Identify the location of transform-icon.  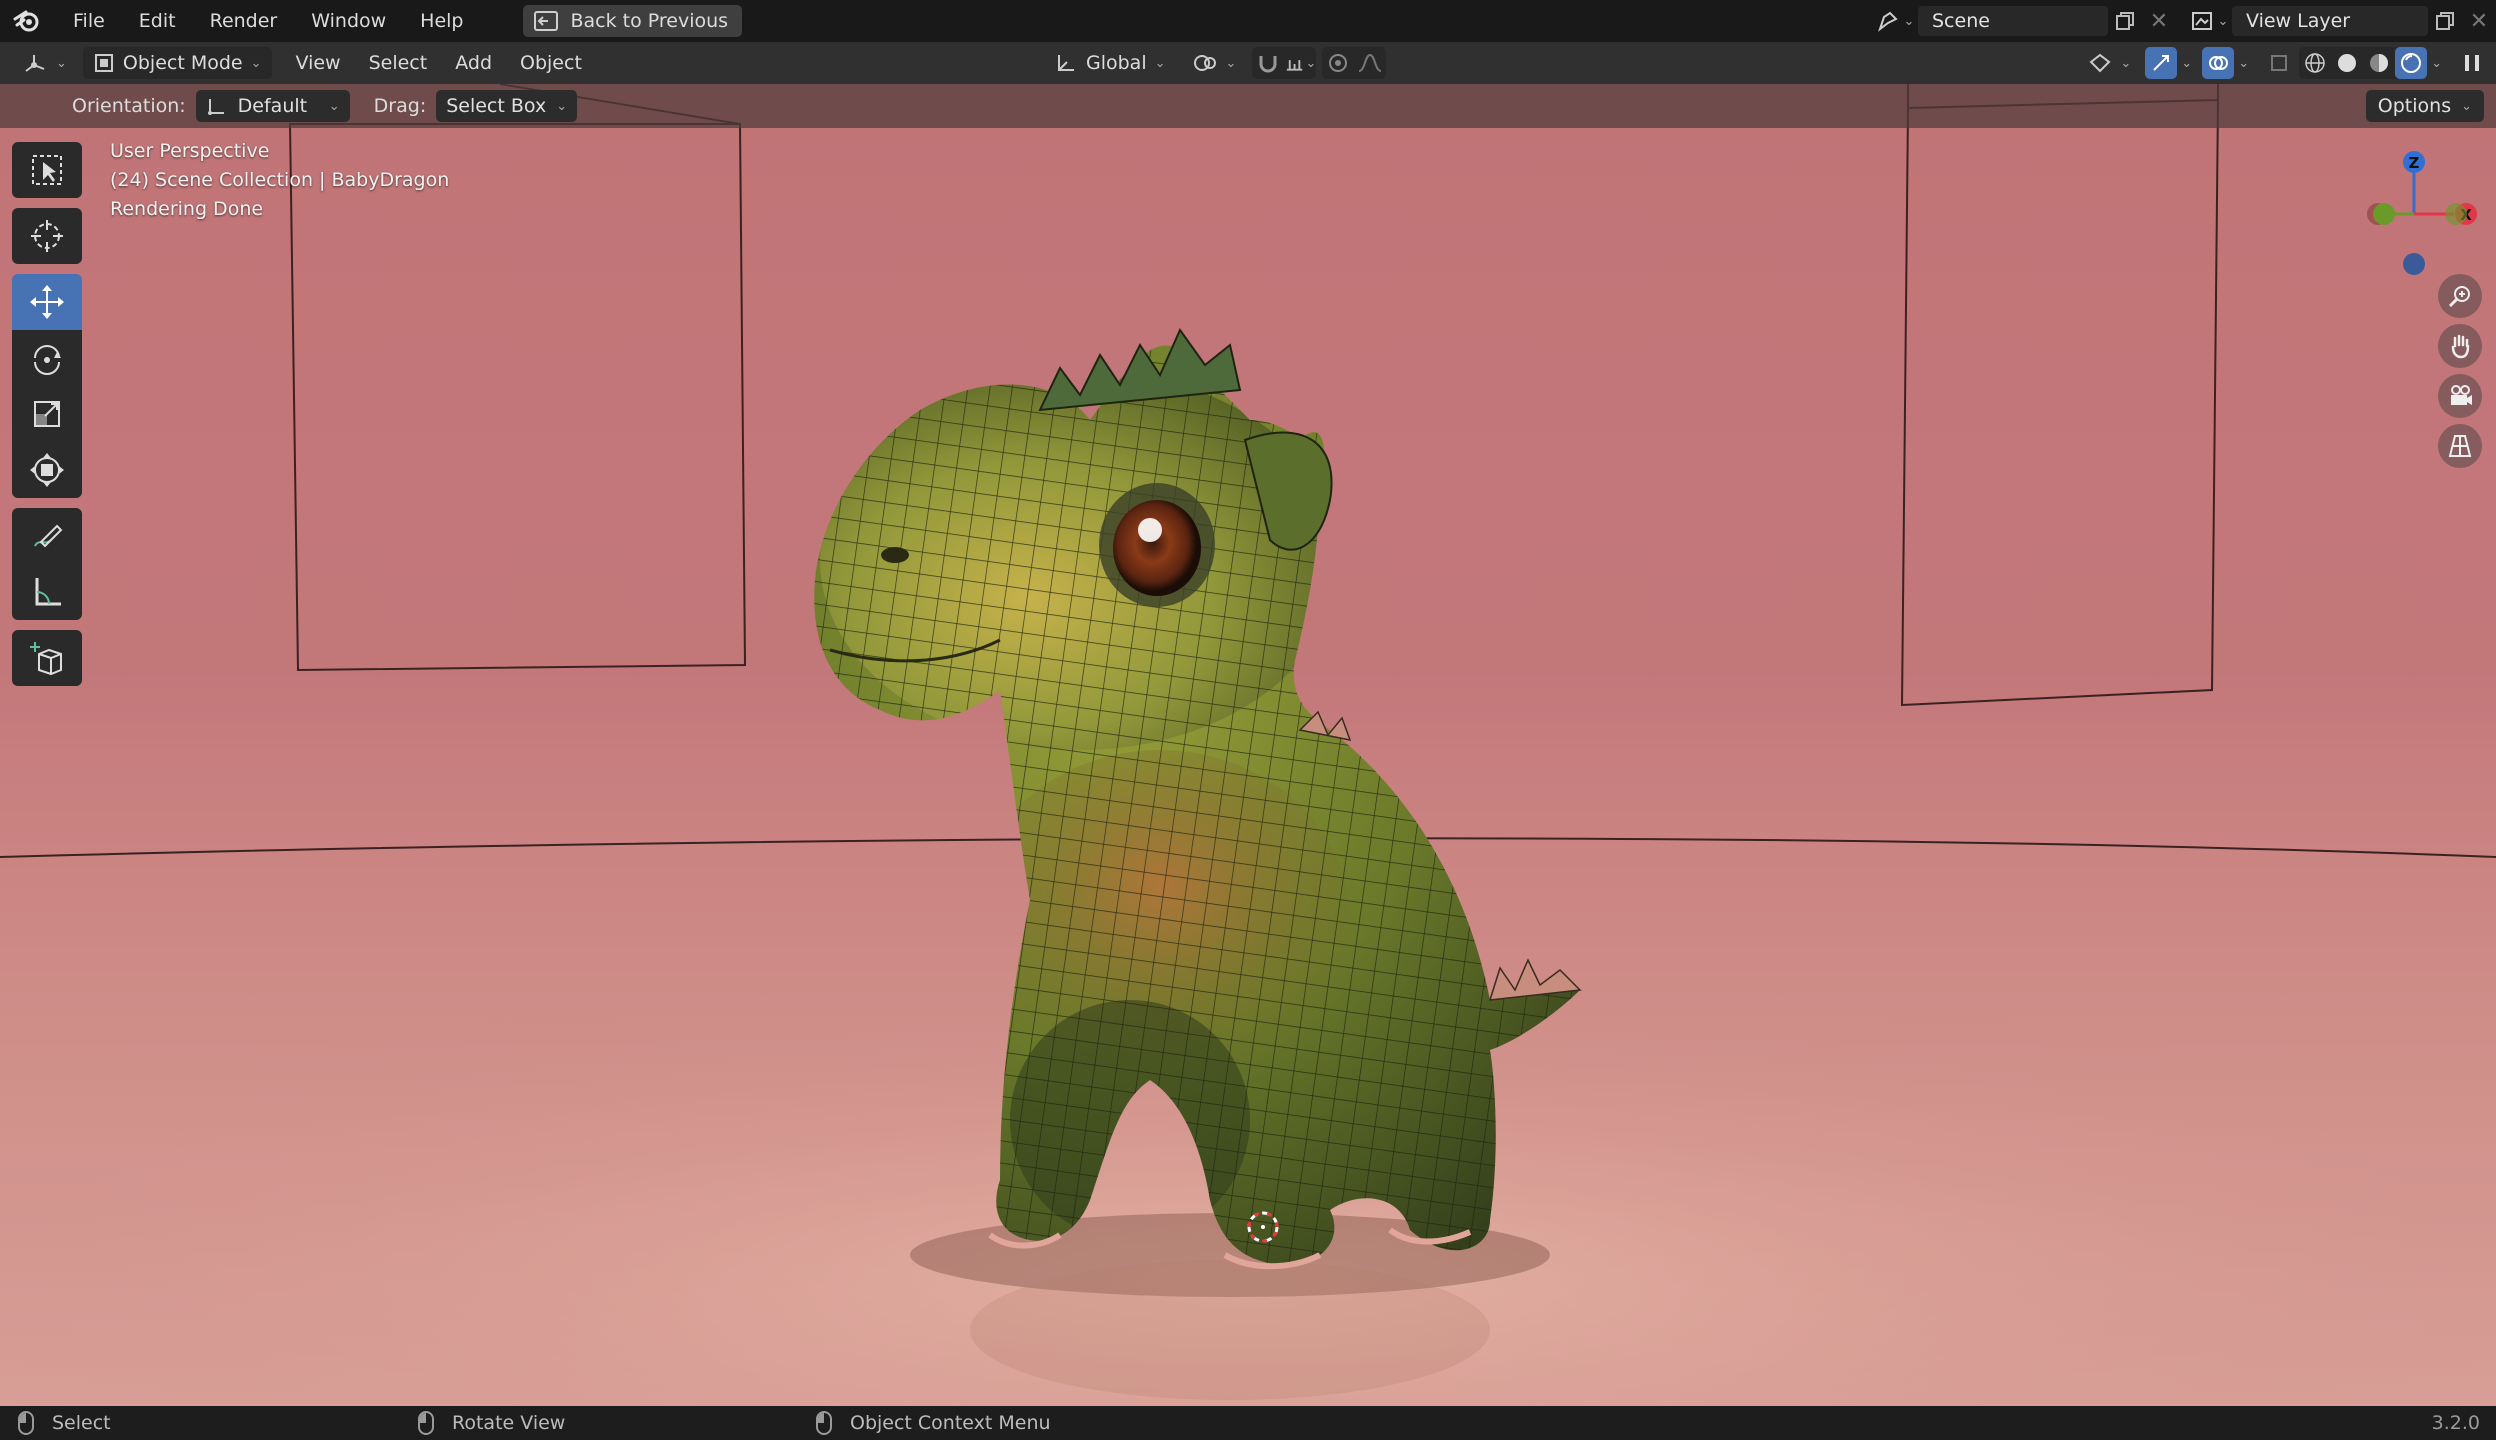
(47, 470).